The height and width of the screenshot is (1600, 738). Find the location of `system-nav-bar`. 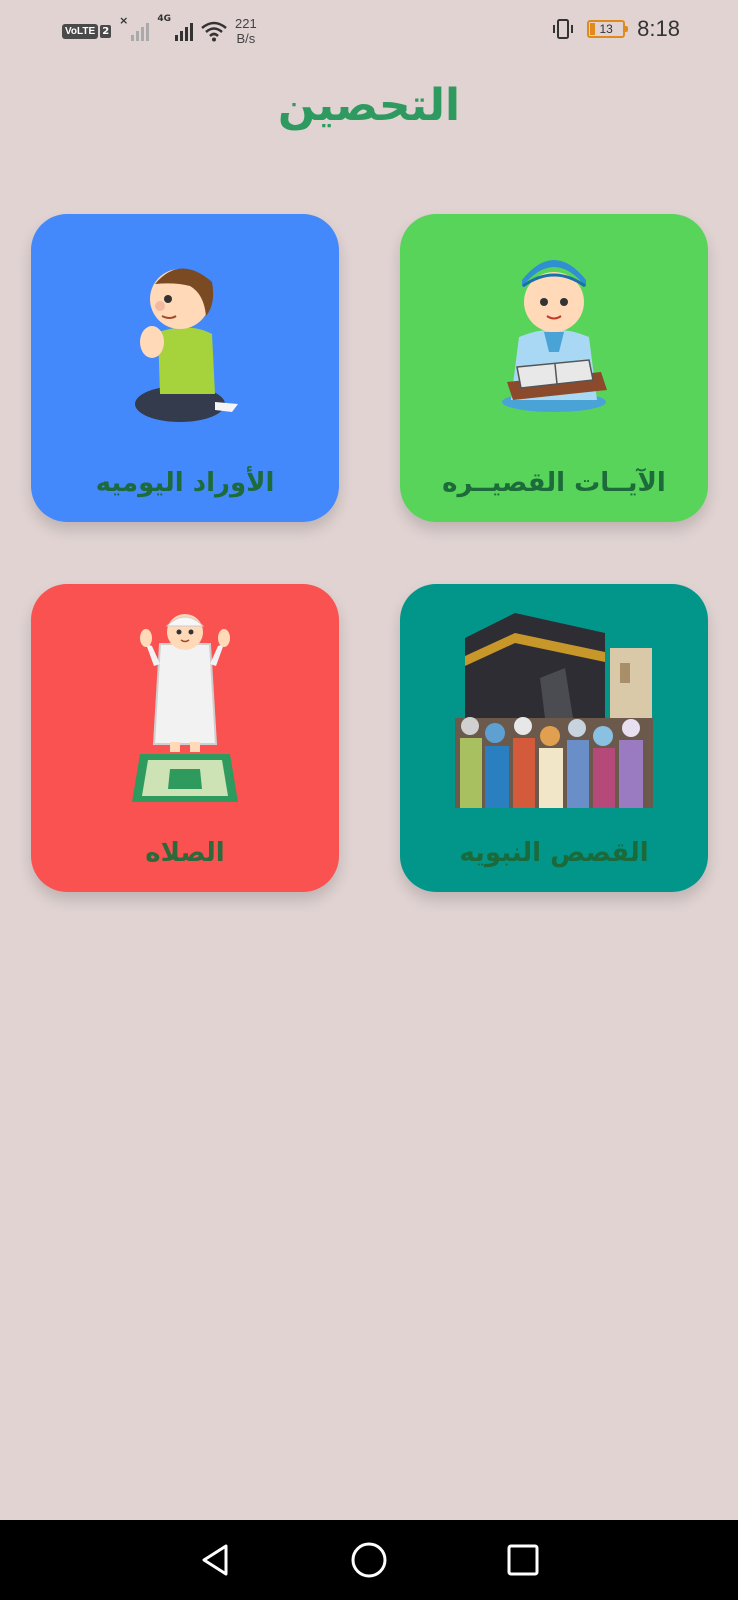

system-nav-bar is located at coordinates (369, 1560).